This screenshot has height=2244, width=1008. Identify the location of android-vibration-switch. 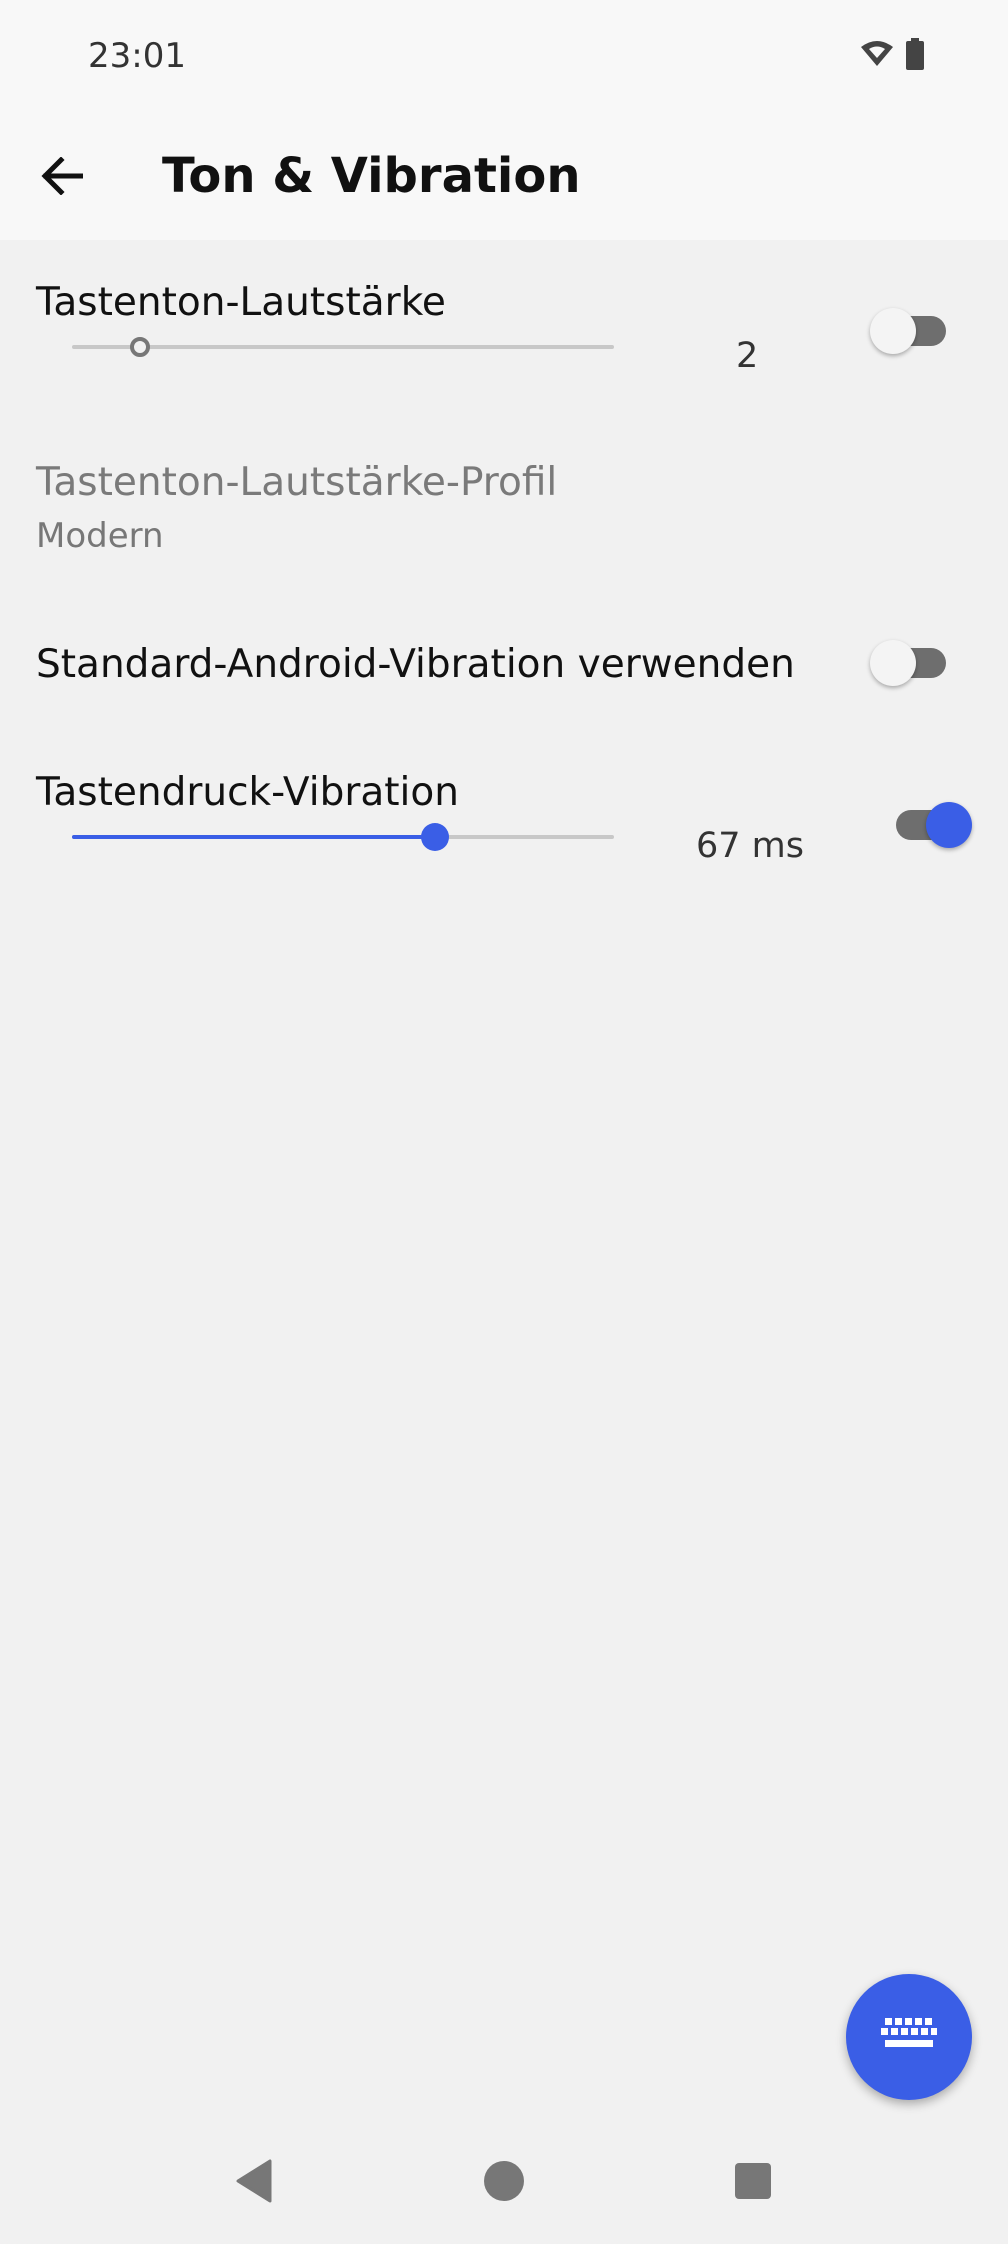
(912, 663).